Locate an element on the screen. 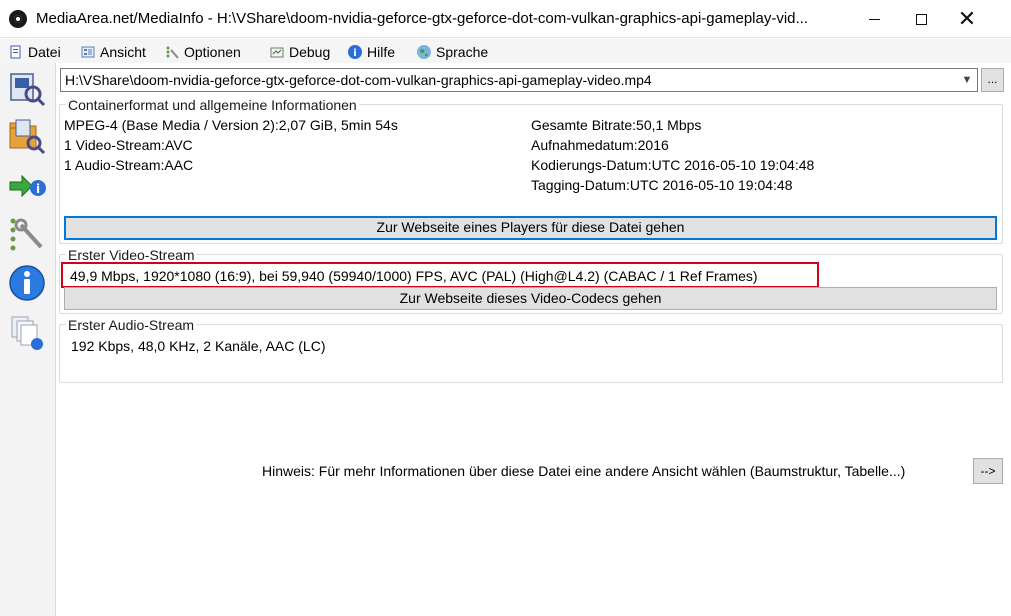 The image size is (1011, 616). menu-label: Sprache is located at coordinates (462, 52).